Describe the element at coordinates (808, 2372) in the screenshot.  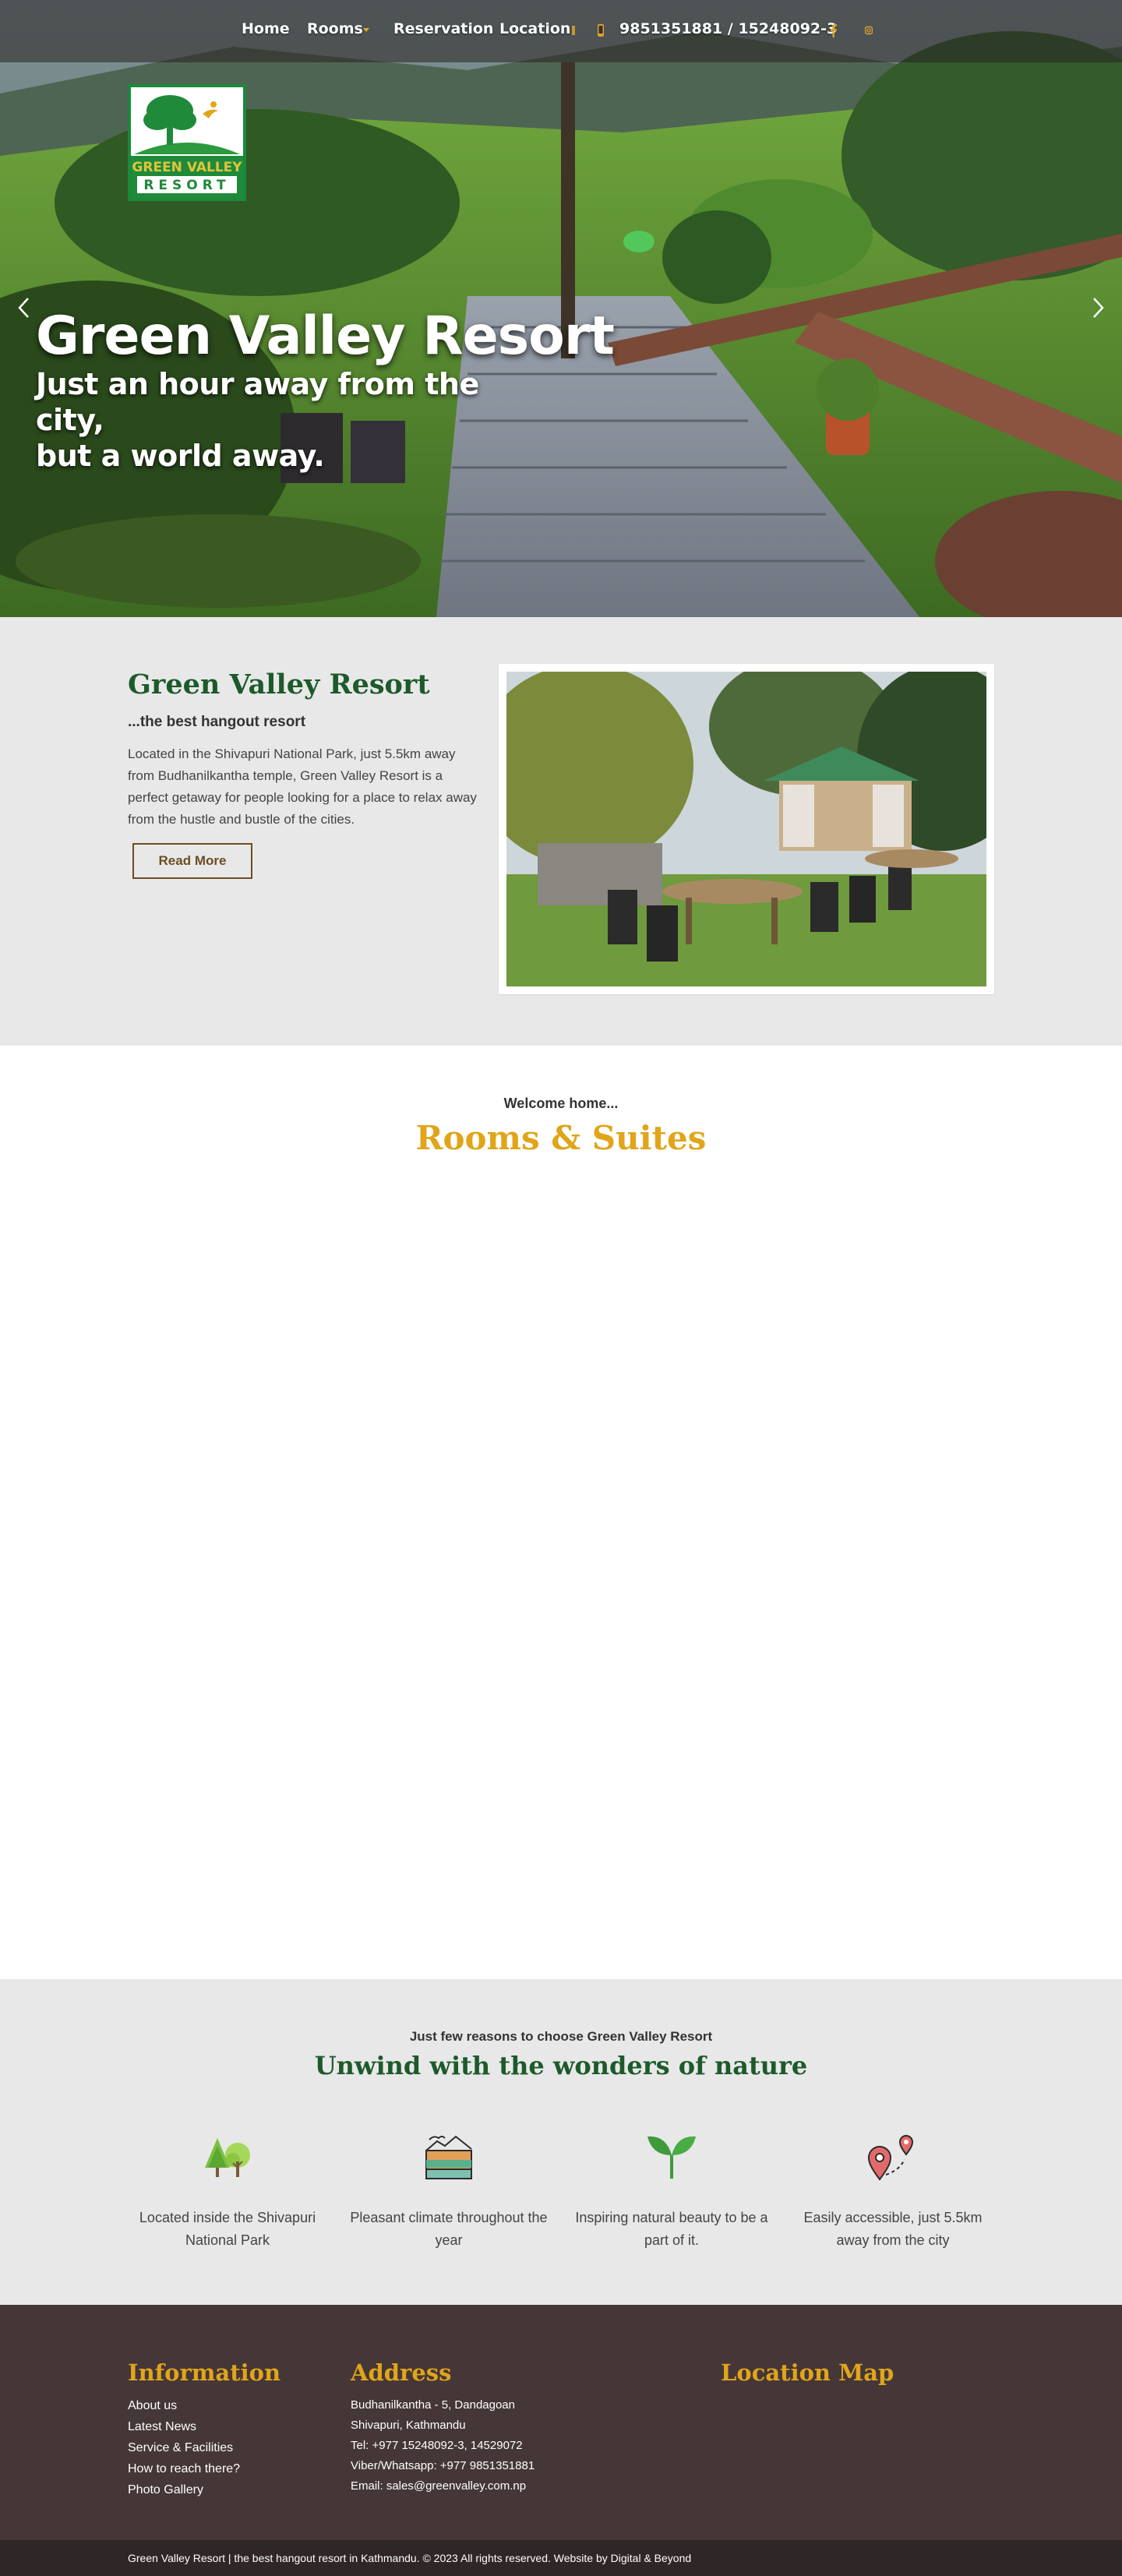
I see `footer-map-title: Location Map` at that location.